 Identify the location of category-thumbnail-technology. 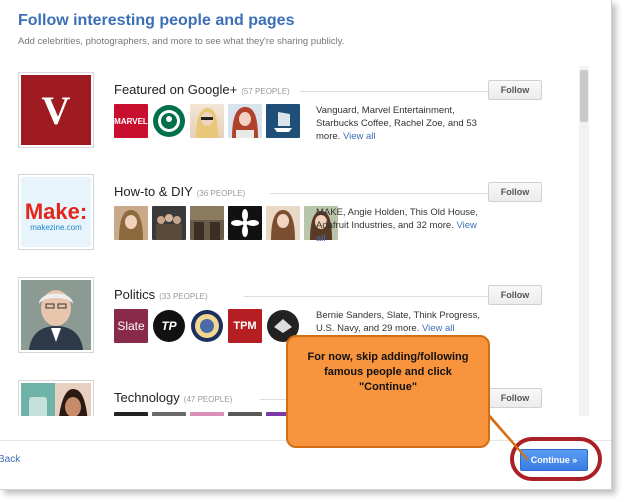
(56, 398).